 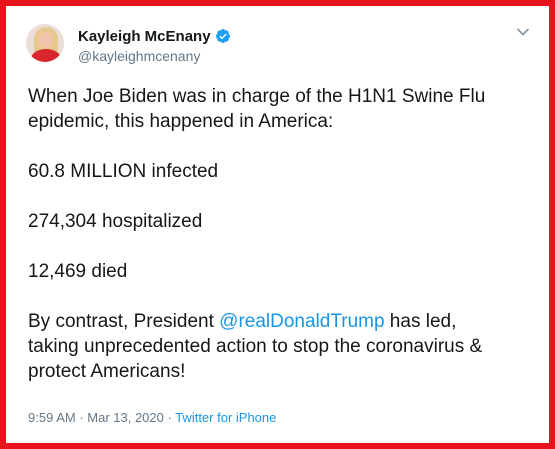 I want to click on chevron-down-icon, so click(x=523, y=32).